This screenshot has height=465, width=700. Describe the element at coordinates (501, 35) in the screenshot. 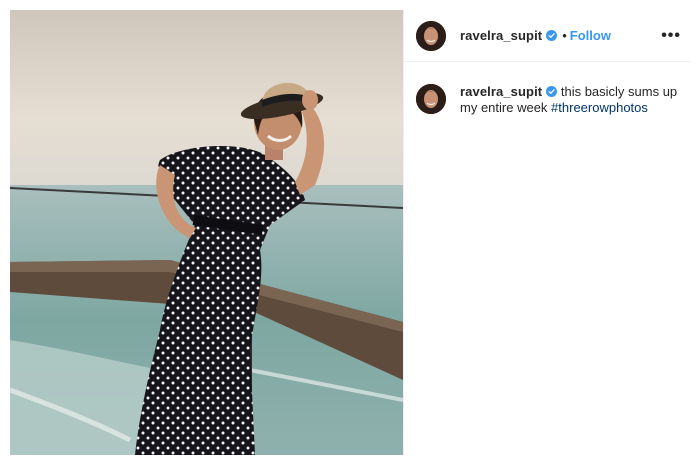

I see `author-username: ravelra_supit` at that location.